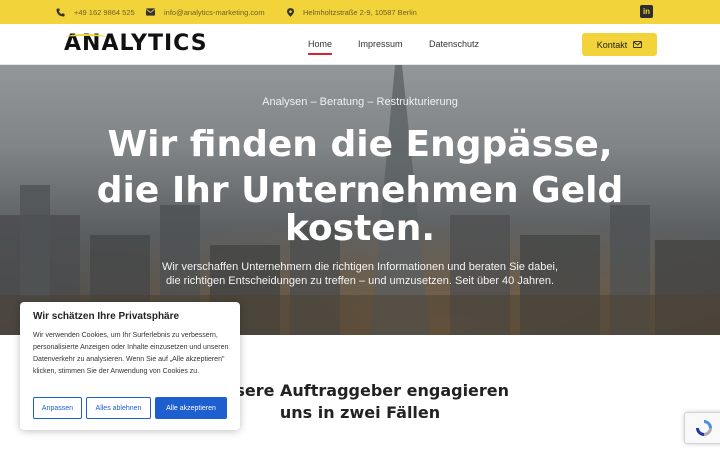 This screenshot has width=720, height=450. I want to click on nav-impressum: Impressum, so click(380, 44).